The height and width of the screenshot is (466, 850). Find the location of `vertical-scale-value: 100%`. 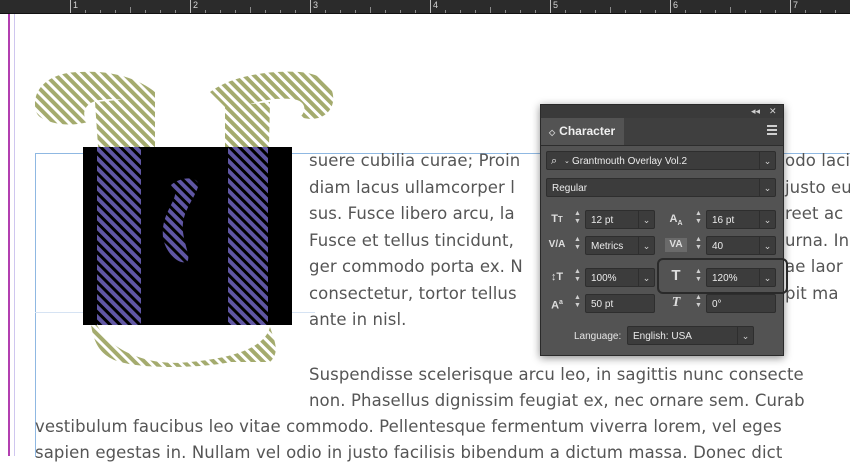

vertical-scale-value: 100% is located at coordinates (604, 278).